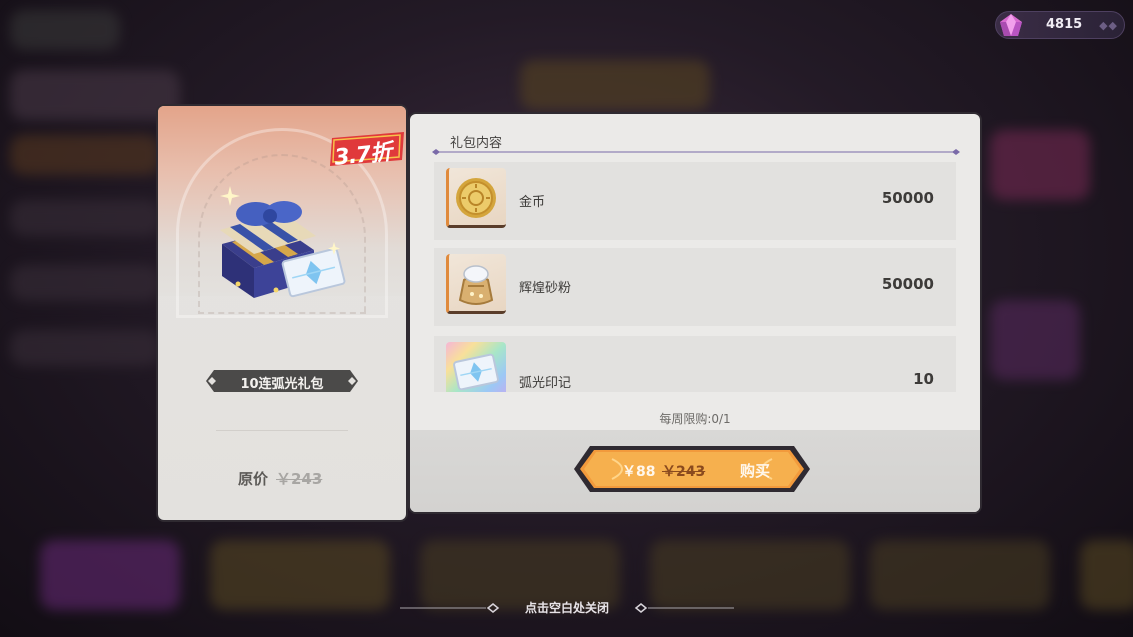 The width and height of the screenshot is (1133, 637). I want to click on gold-coin-icon, so click(476, 200).